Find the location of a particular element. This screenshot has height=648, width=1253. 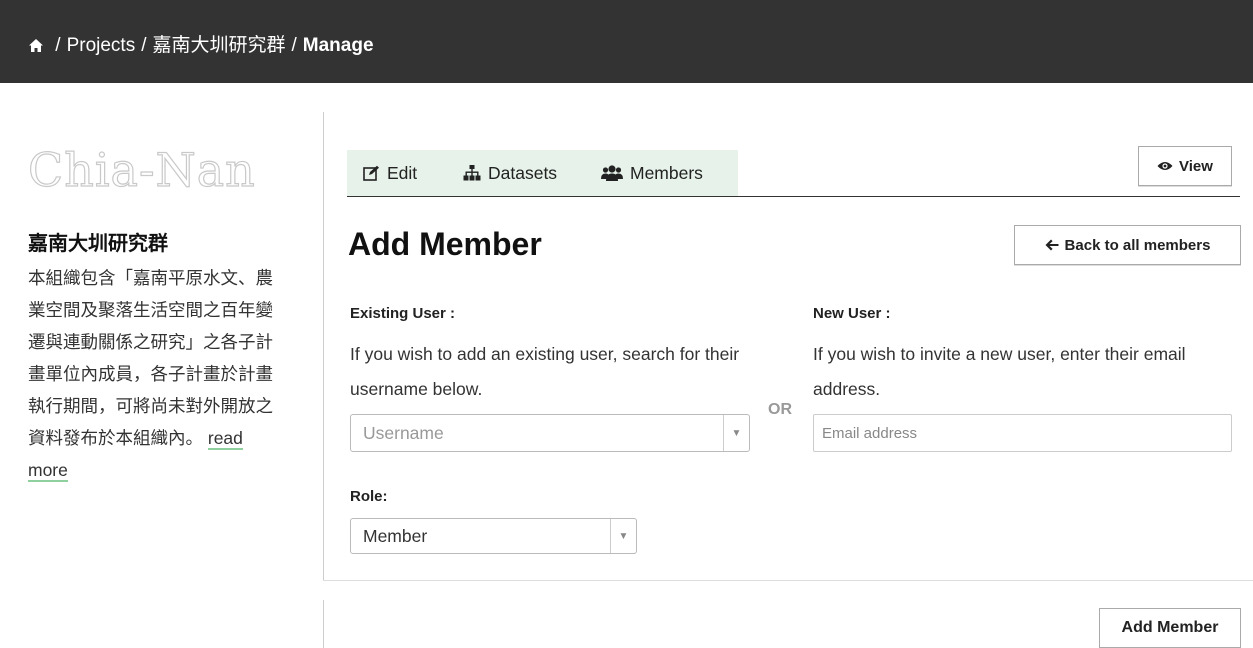

breadcrumb-projects-link: Projects is located at coordinates (101, 45).